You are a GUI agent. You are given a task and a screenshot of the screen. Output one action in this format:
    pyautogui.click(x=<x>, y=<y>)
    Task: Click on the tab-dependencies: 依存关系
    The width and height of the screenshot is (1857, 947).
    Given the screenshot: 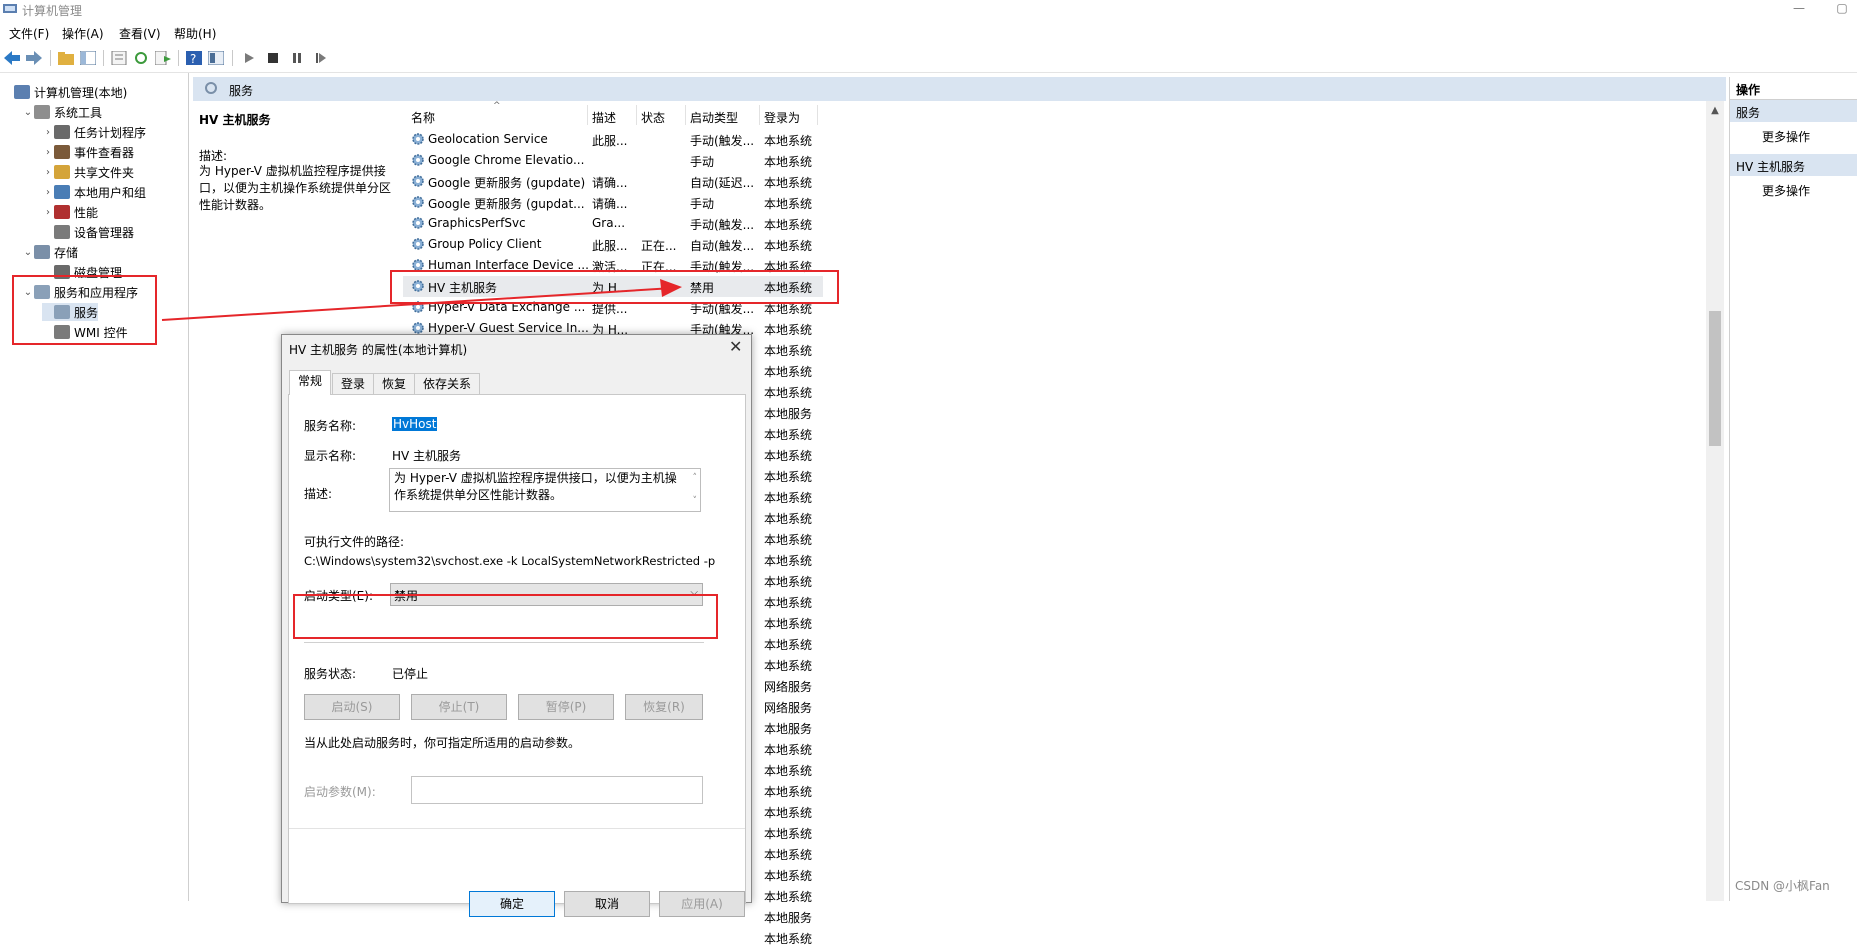 What is the action you would take?
    pyautogui.click(x=447, y=383)
    